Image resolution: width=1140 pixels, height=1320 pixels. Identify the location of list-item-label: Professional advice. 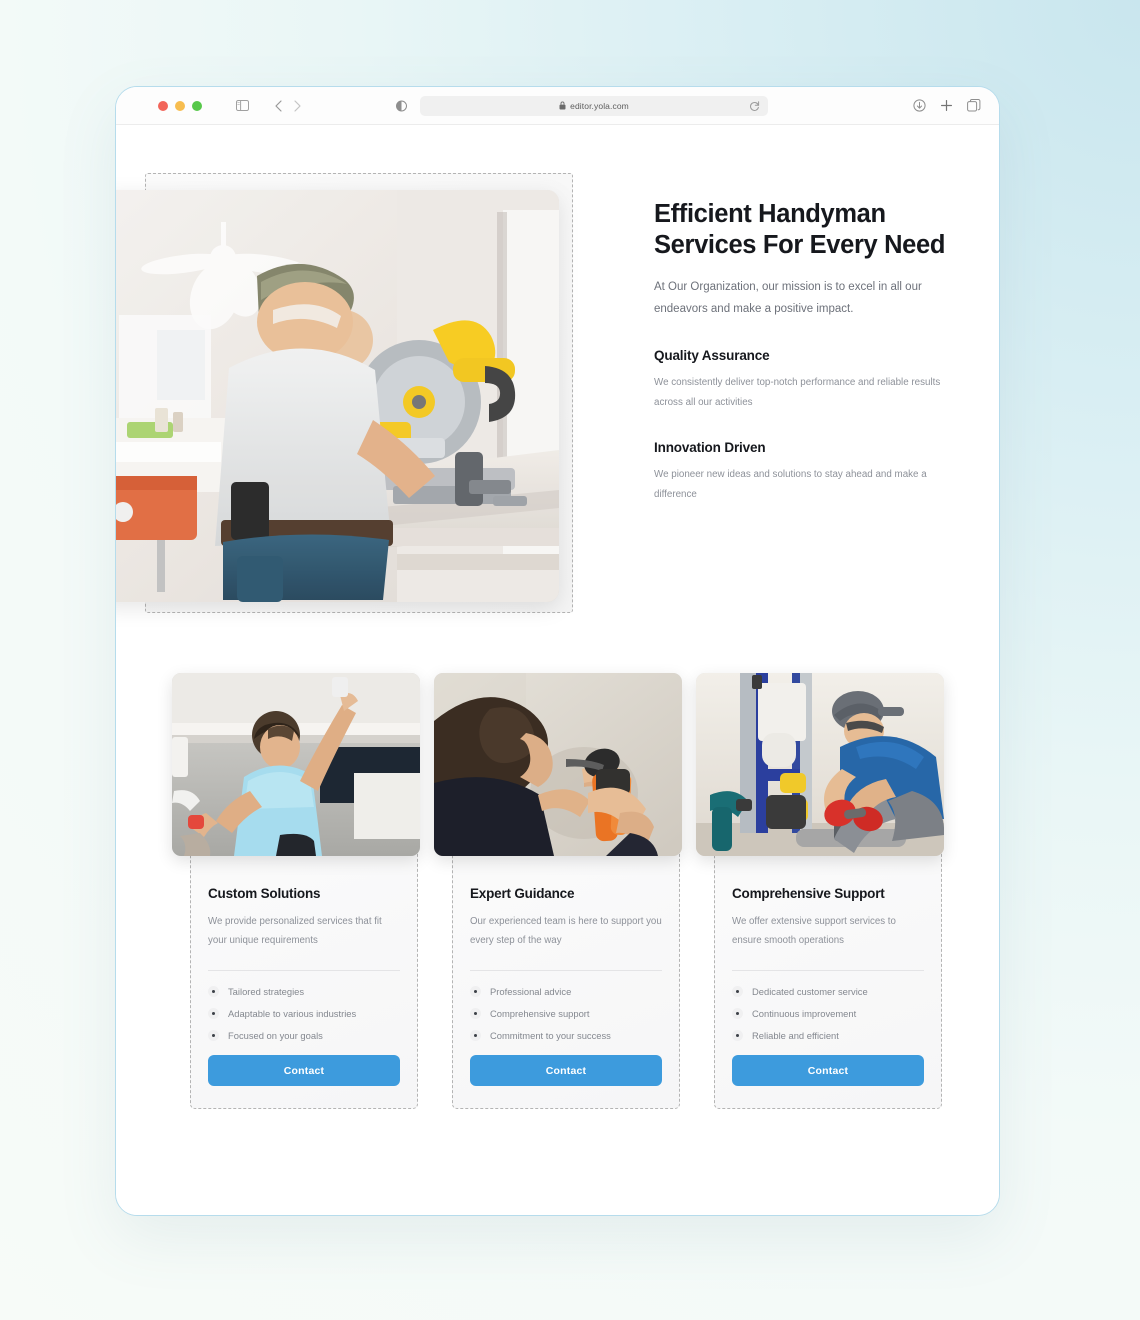
(531, 991).